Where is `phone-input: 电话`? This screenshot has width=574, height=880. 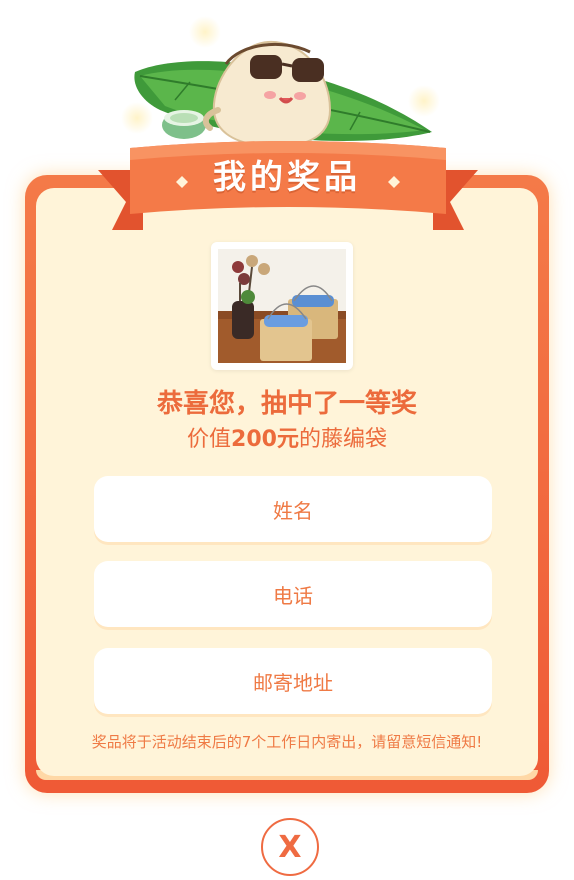 phone-input: 电话 is located at coordinates (293, 594).